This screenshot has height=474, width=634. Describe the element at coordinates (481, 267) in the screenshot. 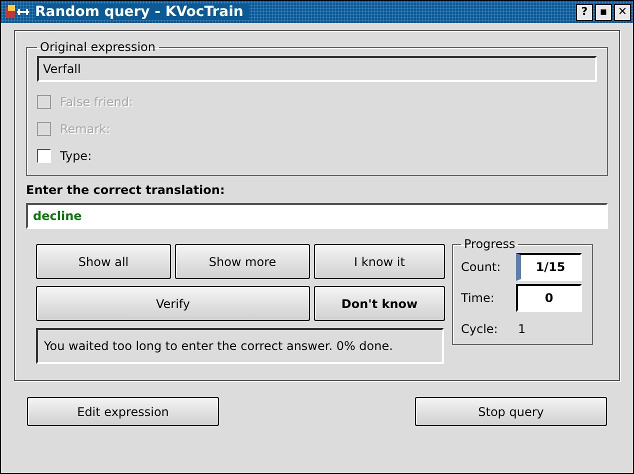

I see `field-label: Count:` at that location.